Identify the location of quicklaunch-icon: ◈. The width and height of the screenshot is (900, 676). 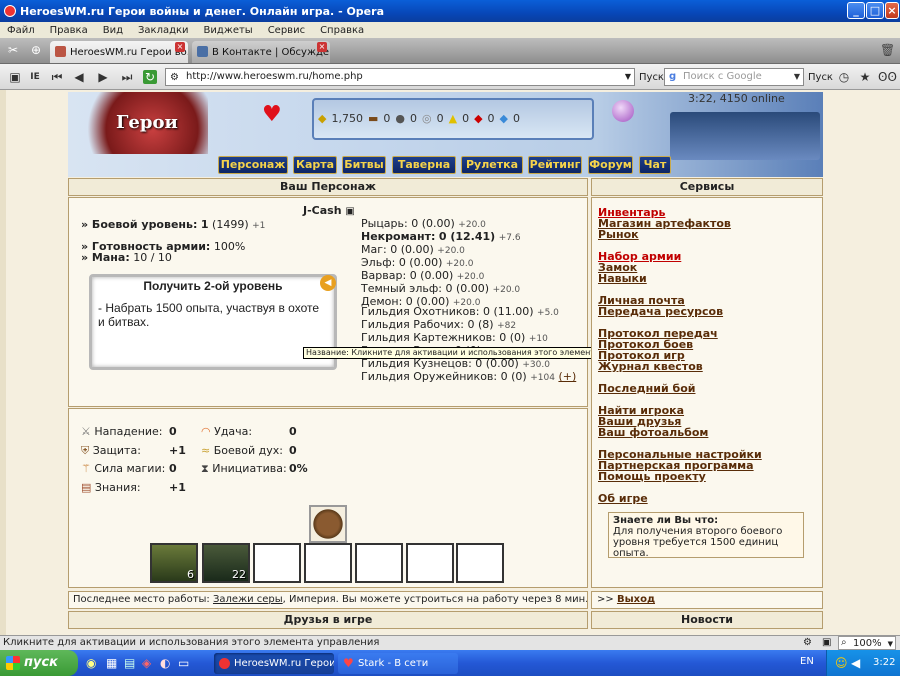
(146, 663).